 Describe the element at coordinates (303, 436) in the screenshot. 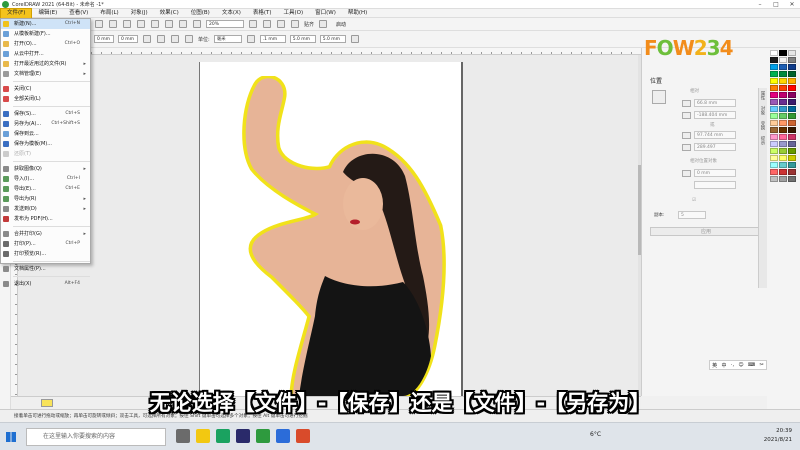

I see `app-icon` at that location.